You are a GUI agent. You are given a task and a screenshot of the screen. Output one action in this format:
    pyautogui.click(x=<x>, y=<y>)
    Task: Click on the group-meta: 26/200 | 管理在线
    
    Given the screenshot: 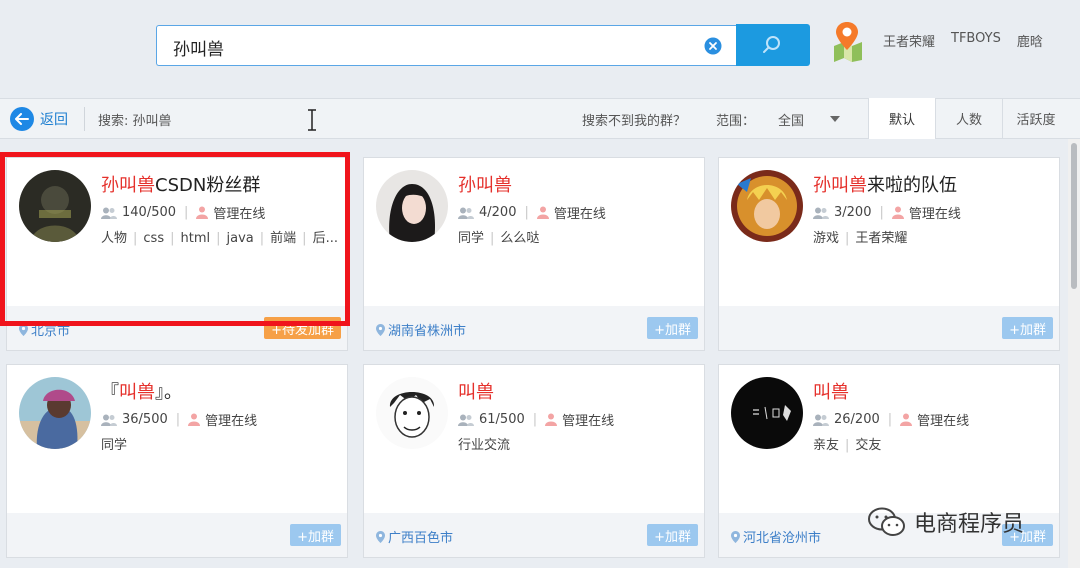 What is the action you would take?
    pyautogui.click(x=891, y=419)
    